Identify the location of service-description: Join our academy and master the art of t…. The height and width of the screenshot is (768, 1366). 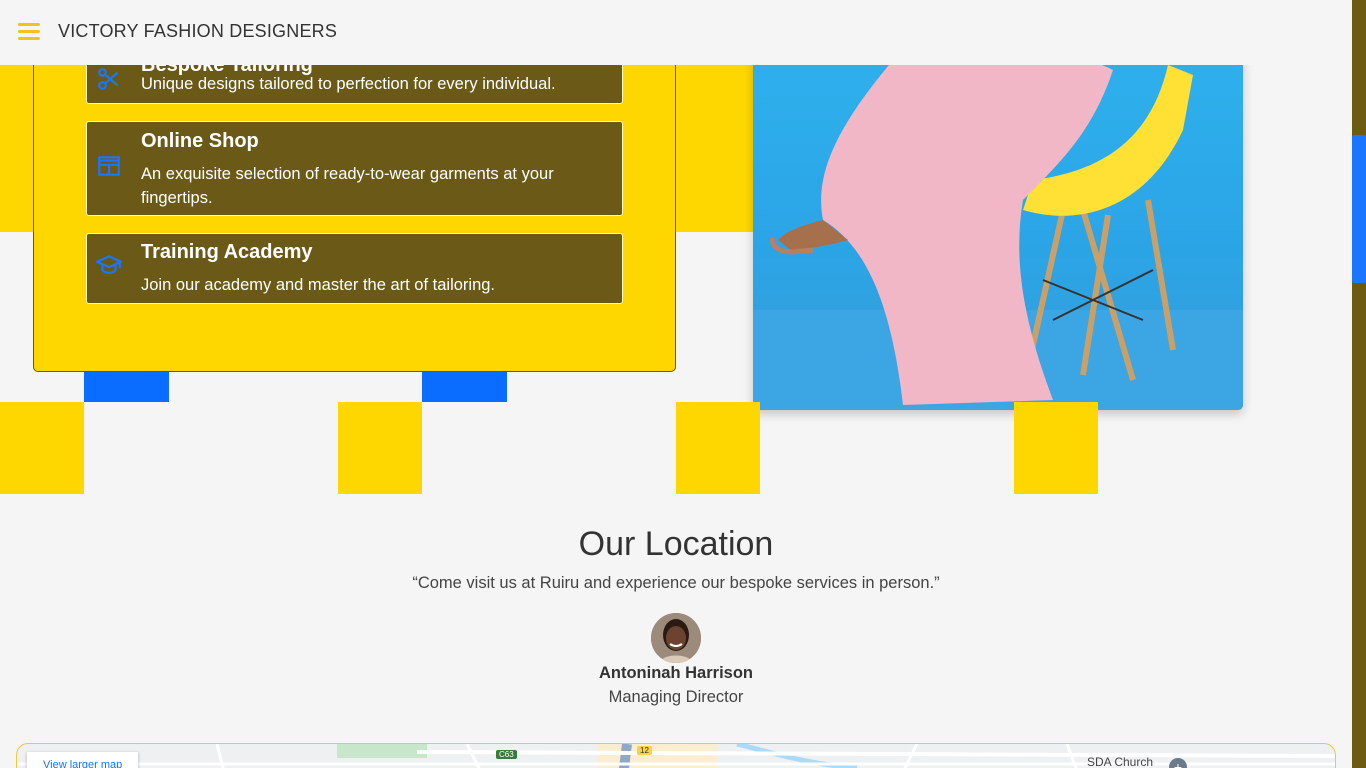
(318, 285).